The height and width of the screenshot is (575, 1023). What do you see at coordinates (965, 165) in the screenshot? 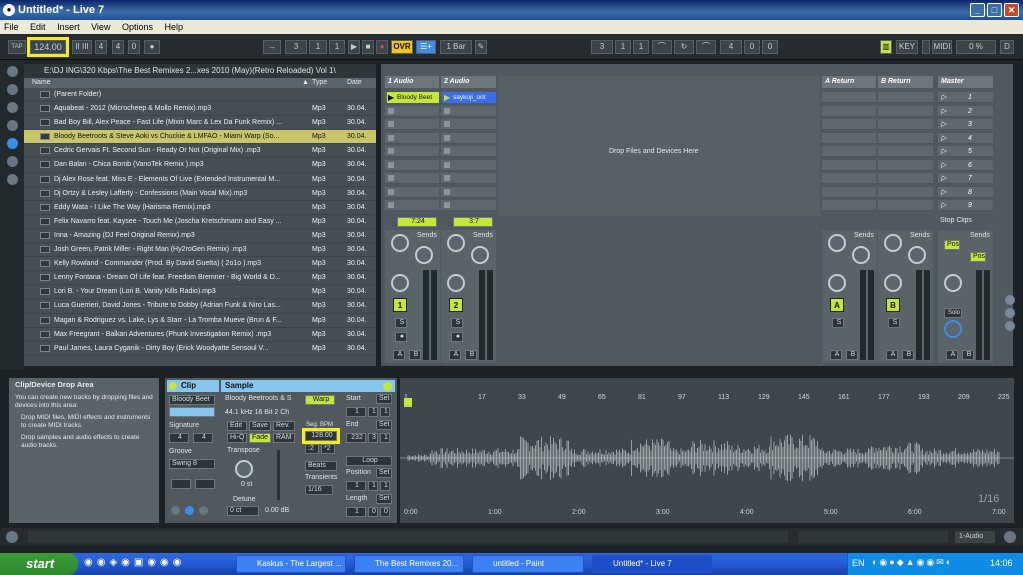
I see `scene-launch-6: ▷ 6` at bounding box center [965, 165].